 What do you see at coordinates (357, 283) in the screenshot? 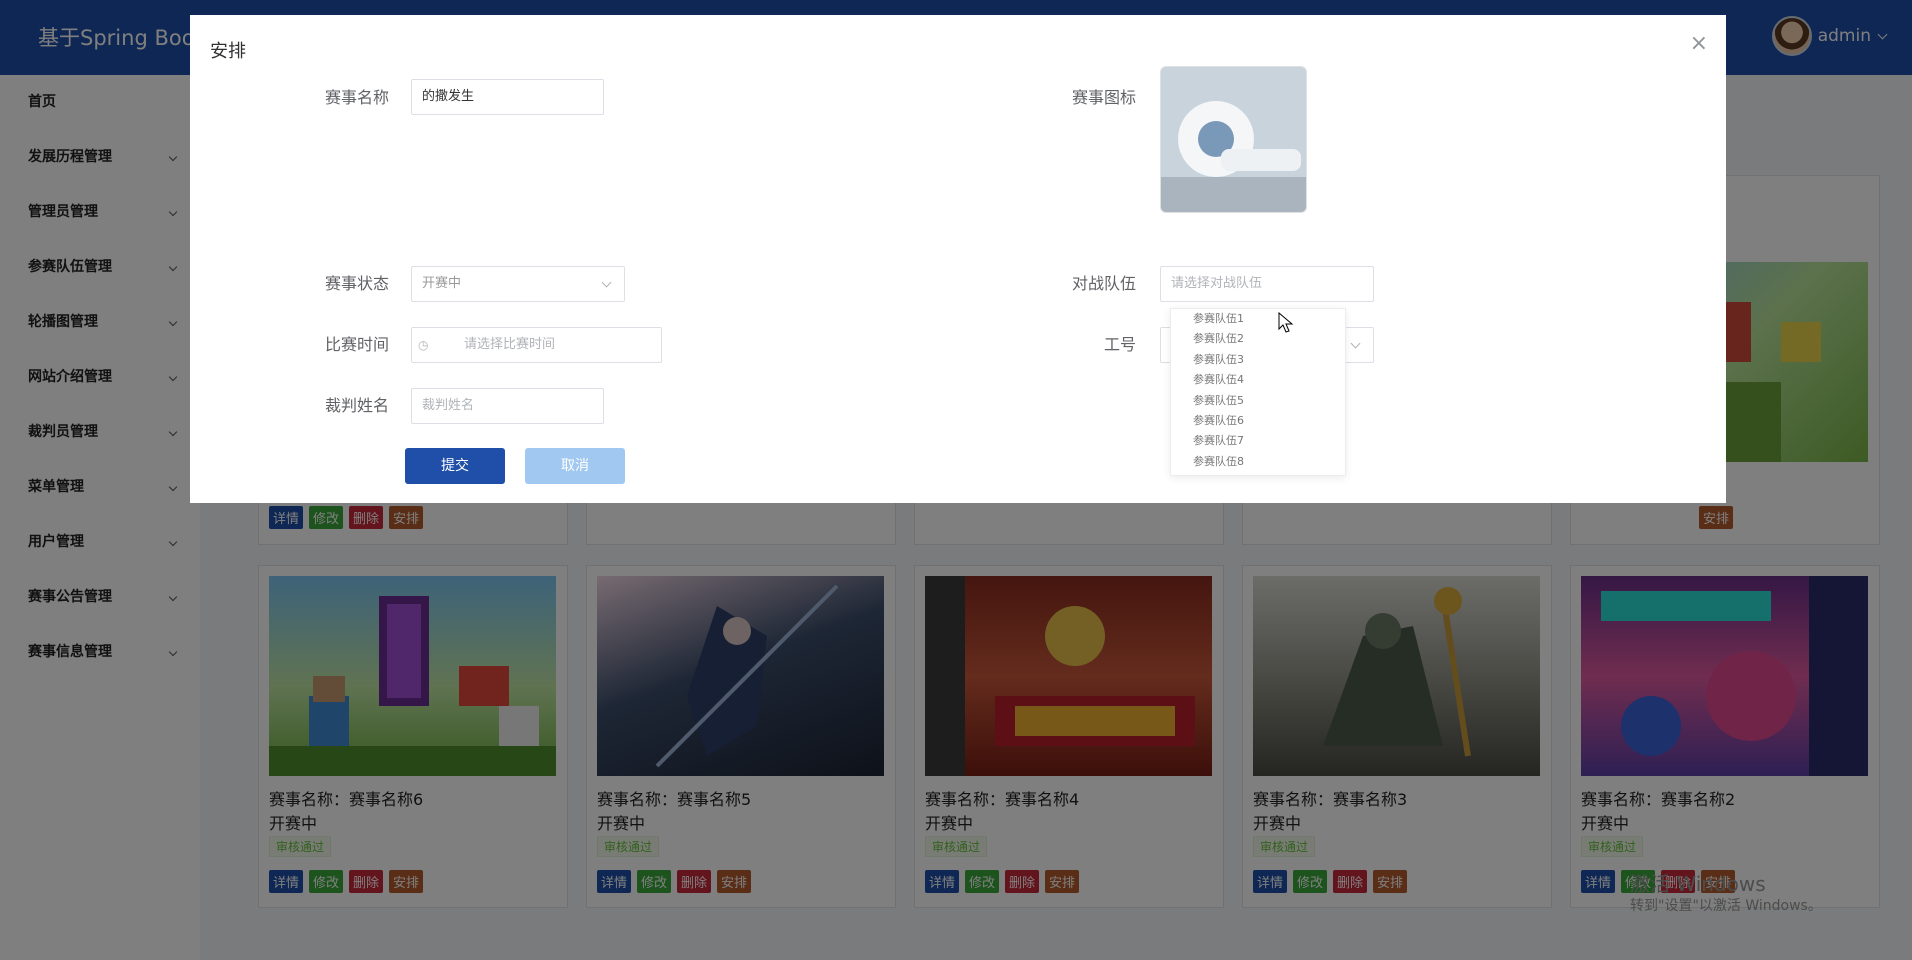
I see `event-status-label: 赛事状态` at bounding box center [357, 283].